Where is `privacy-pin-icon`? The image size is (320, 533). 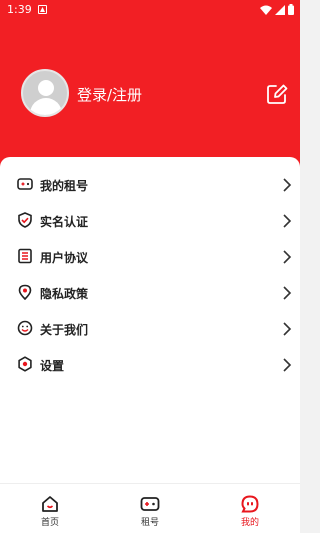 privacy-pin-icon is located at coordinates (25, 292).